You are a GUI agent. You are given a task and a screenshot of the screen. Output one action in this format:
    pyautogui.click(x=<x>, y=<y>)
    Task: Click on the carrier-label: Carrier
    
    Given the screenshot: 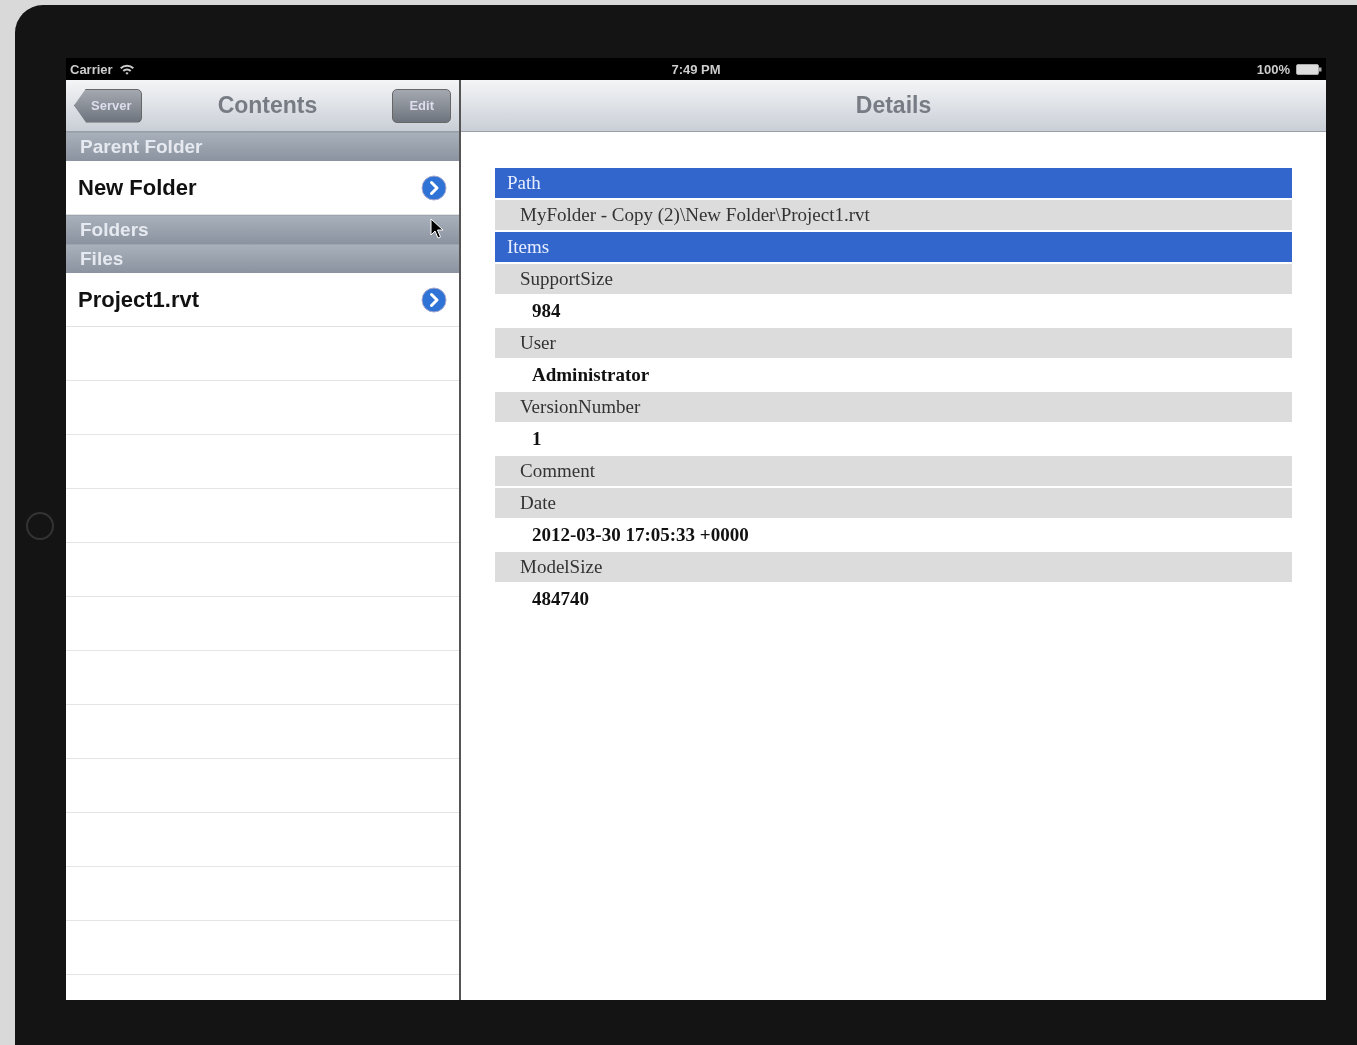 What is the action you would take?
    pyautogui.click(x=91, y=69)
    